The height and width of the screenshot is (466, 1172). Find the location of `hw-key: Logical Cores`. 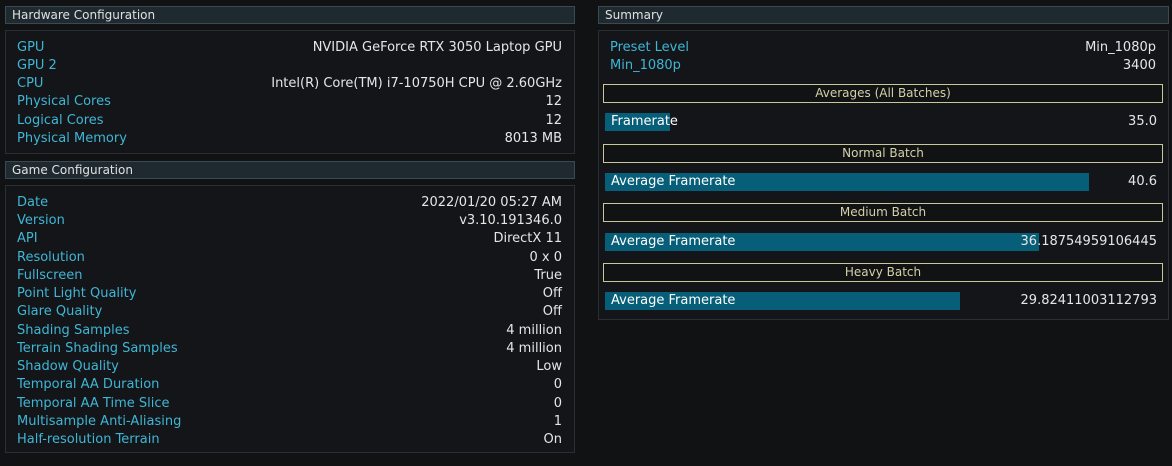

hw-key: Logical Cores is located at coordinates (60, 120).